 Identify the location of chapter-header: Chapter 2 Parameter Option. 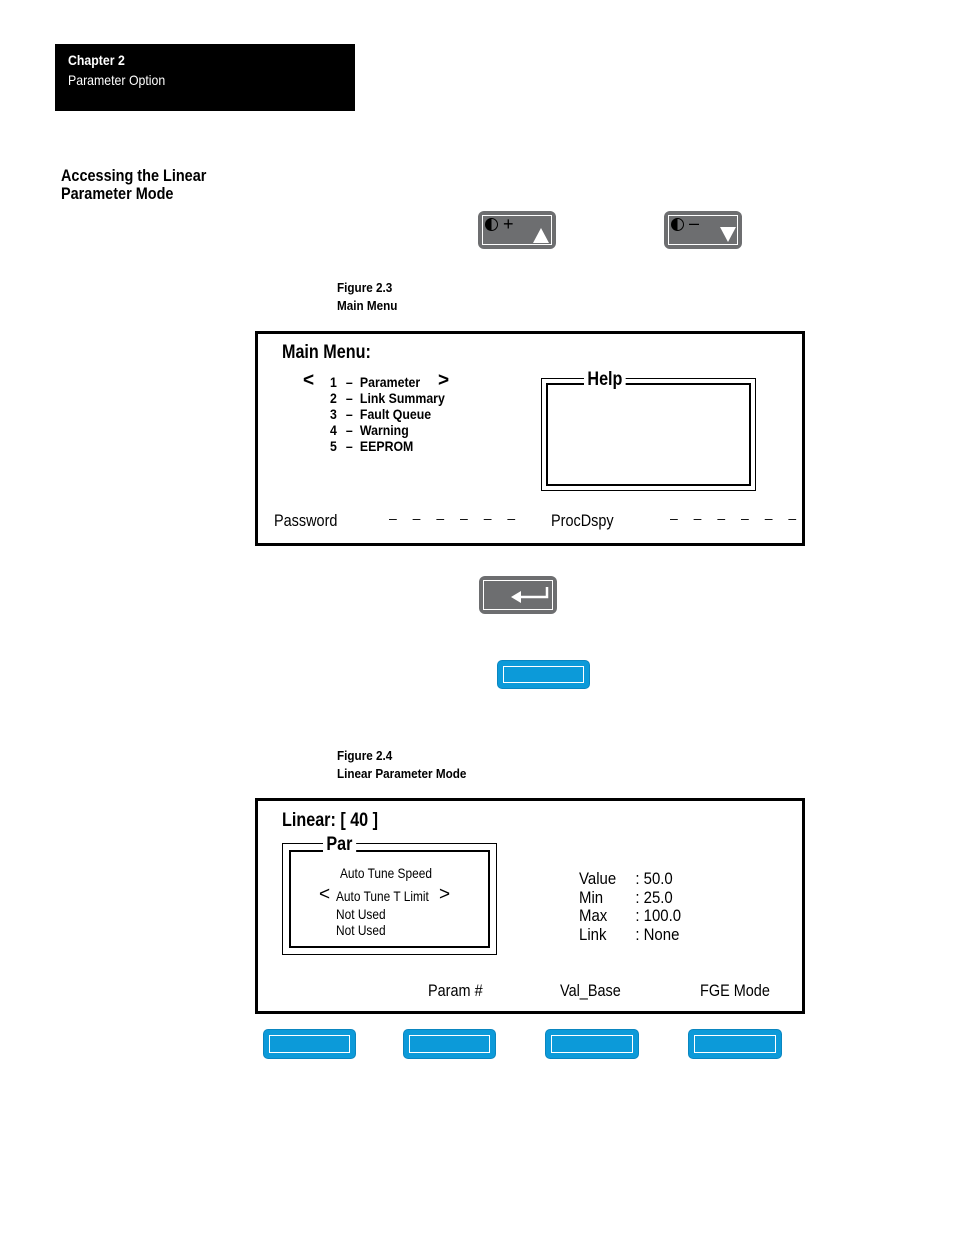
(205, 77).